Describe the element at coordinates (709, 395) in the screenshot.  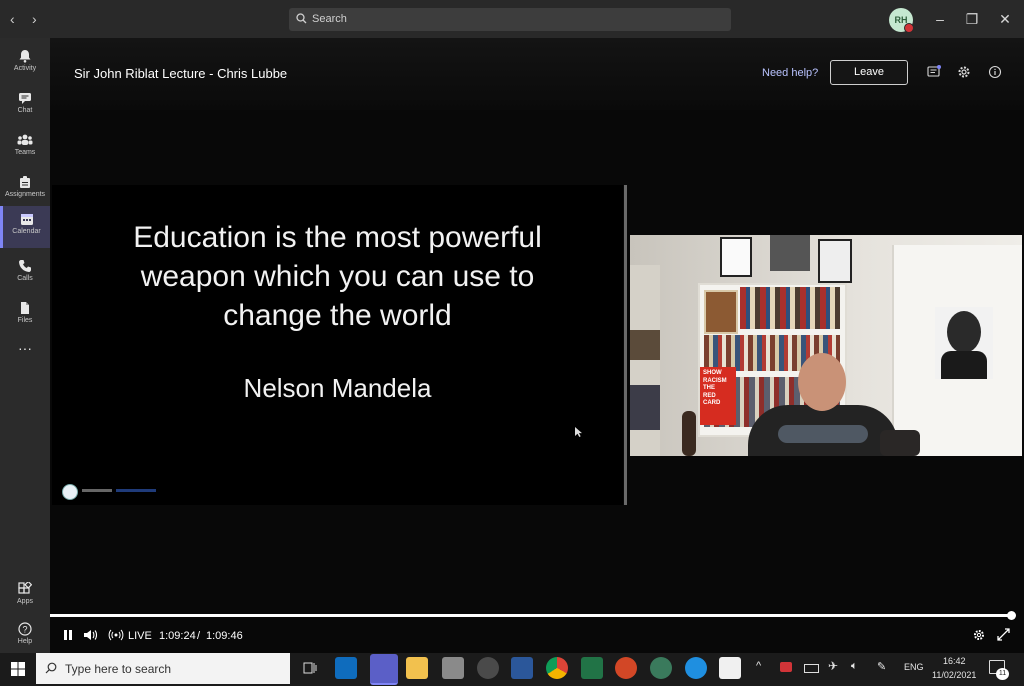
I see `book-text: RED` at that location.